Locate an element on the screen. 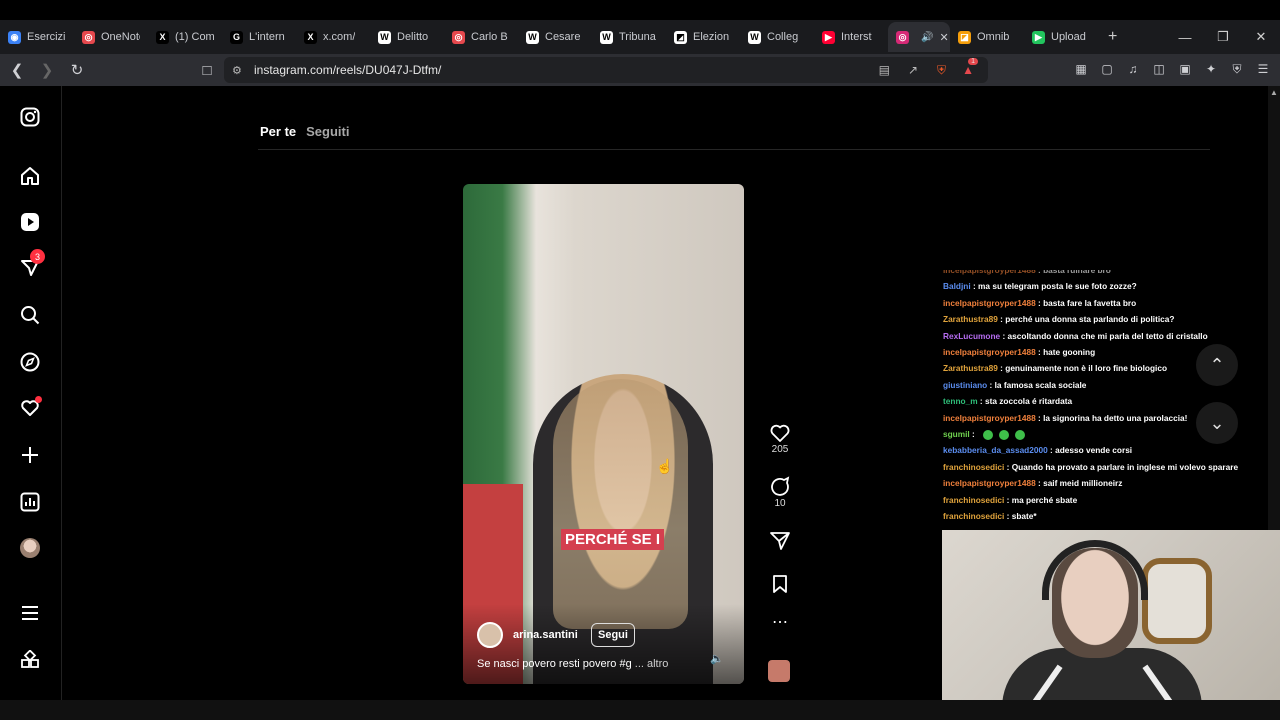 Image resolution: width=1280 pixels, height=720 pixels. menu-icon: ☰ is located at coordinates (1263, 69).